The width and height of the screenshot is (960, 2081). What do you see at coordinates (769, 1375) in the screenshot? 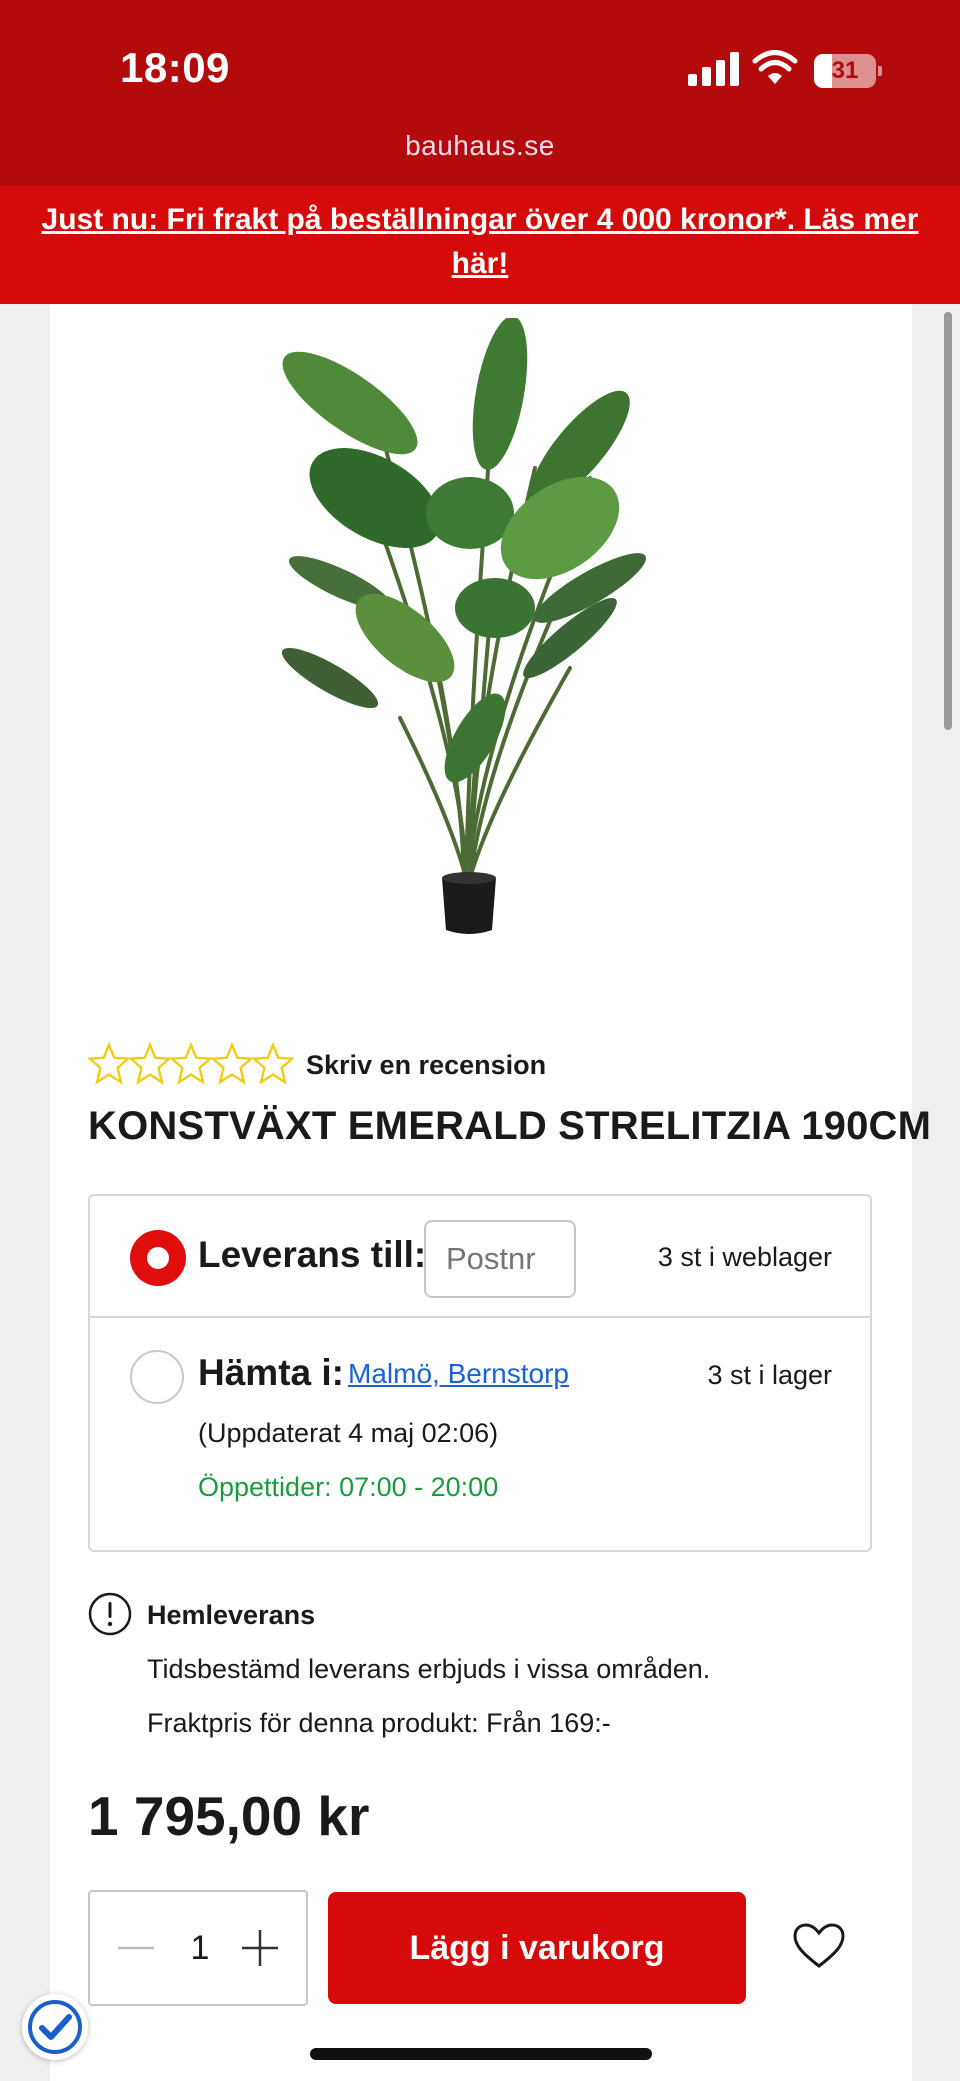
I see `store-stock: 3 st i lager` at bounding box center [769, 1375].